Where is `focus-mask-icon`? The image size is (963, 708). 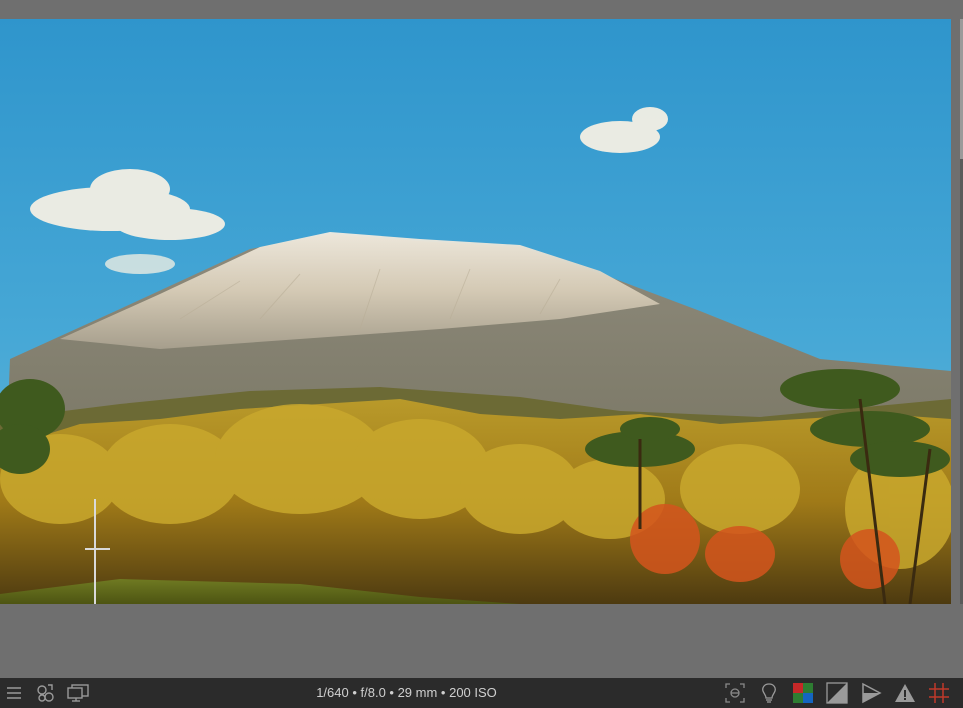
focus-mask-icon is located at coordinates (735, 693).